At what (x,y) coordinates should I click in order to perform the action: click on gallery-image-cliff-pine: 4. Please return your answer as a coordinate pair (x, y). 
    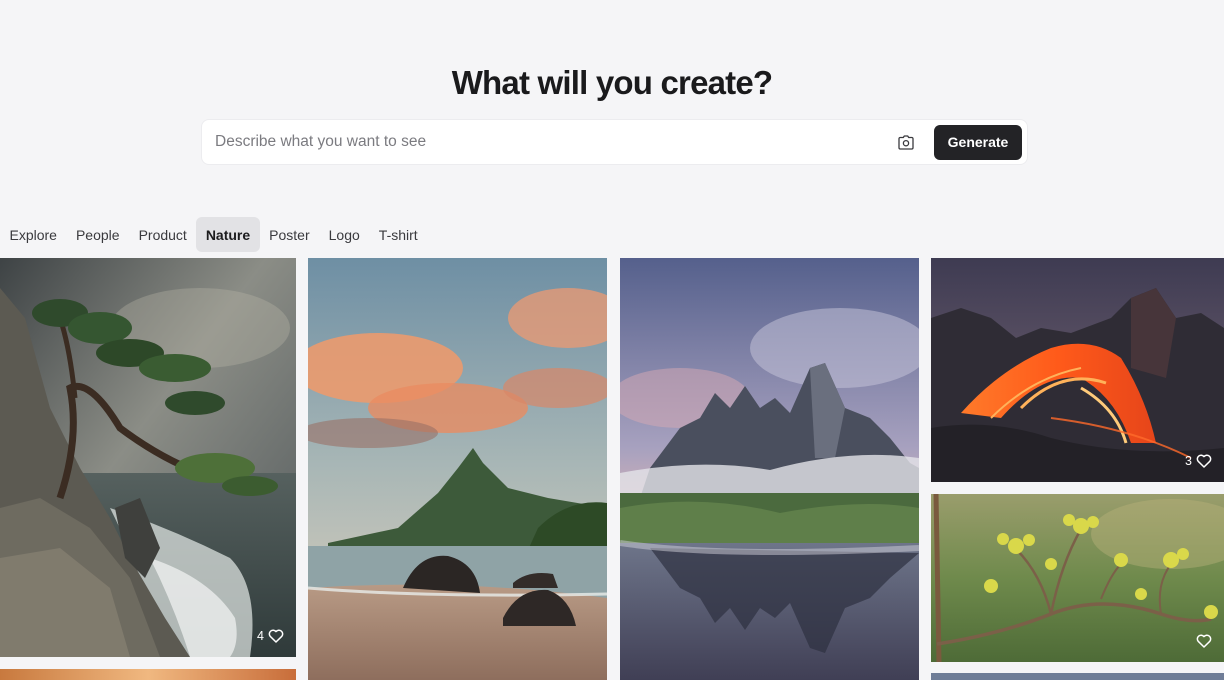
    Looking at the image, I should click on (148, 457).